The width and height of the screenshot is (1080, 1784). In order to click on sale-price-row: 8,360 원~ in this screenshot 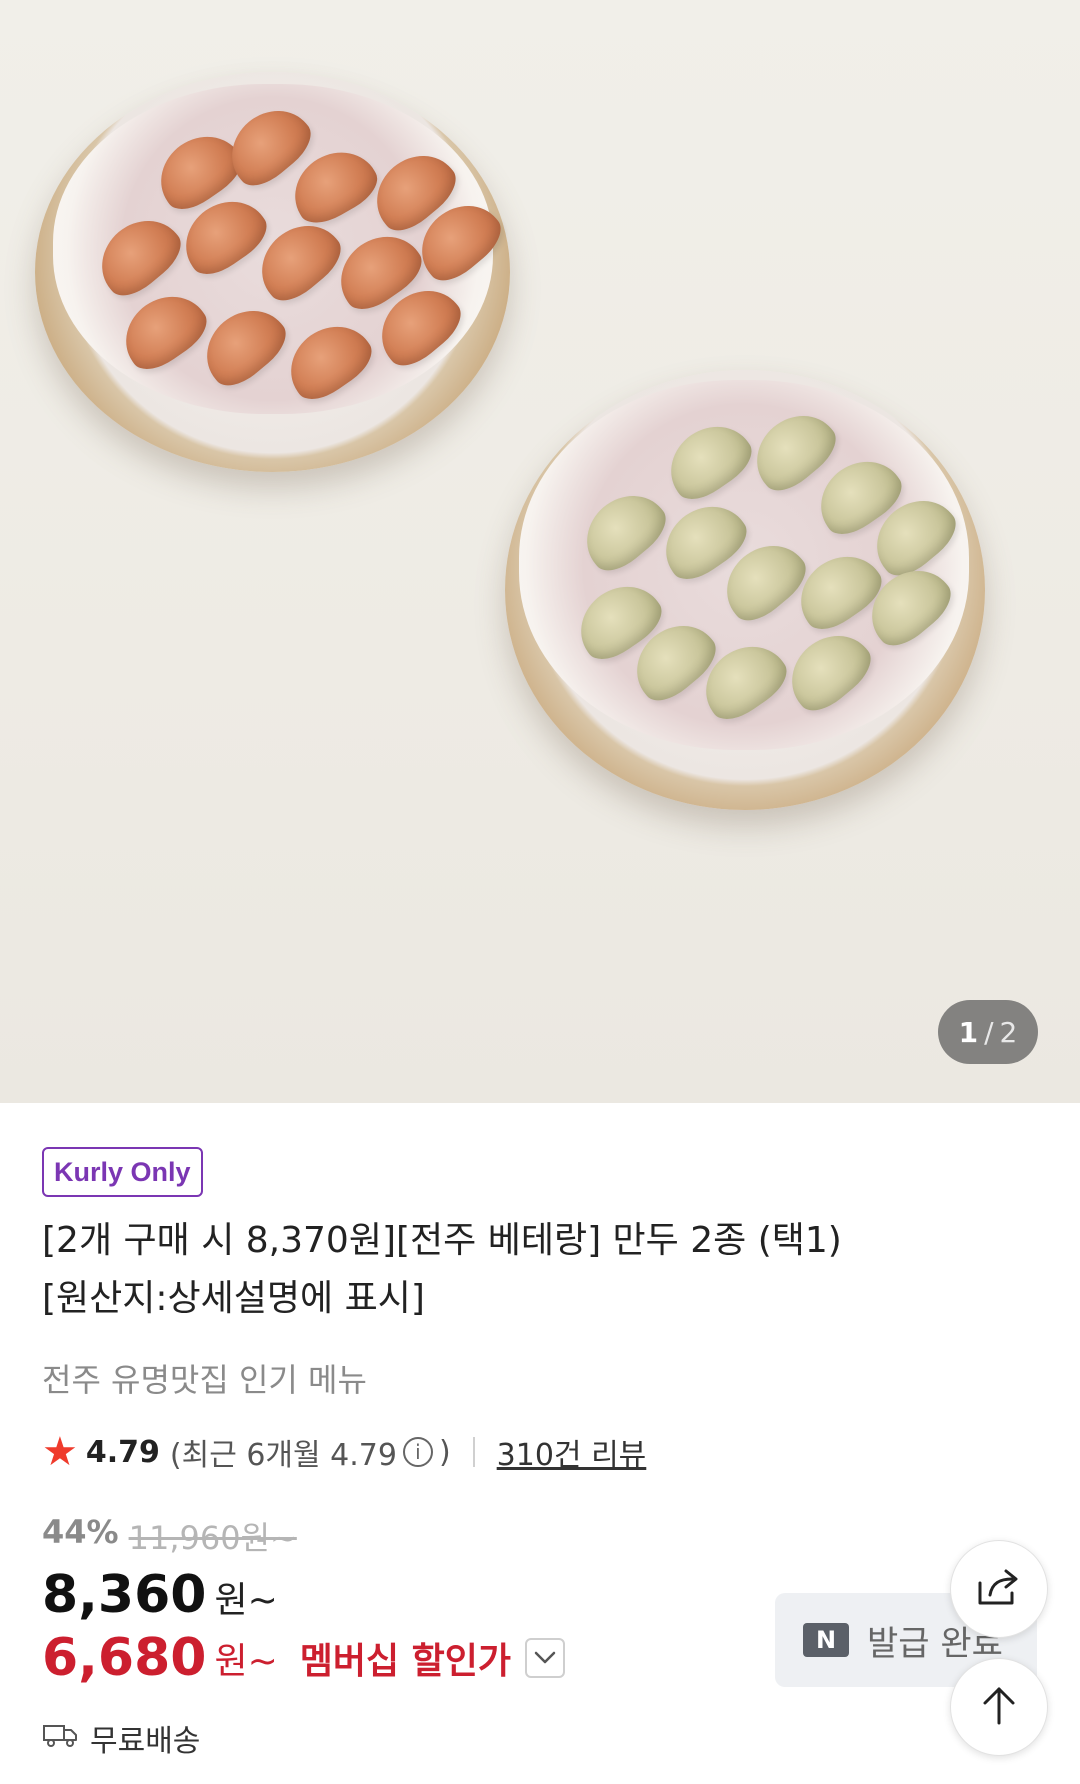, I will do `click(160, 1595)`.